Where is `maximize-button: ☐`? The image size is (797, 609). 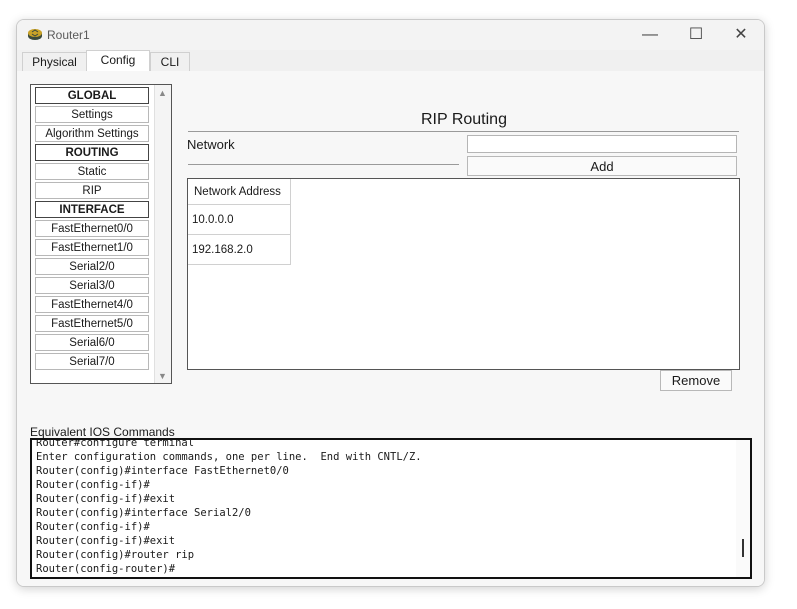 maximize-button: ☐ is located at coordinates (696, 35).